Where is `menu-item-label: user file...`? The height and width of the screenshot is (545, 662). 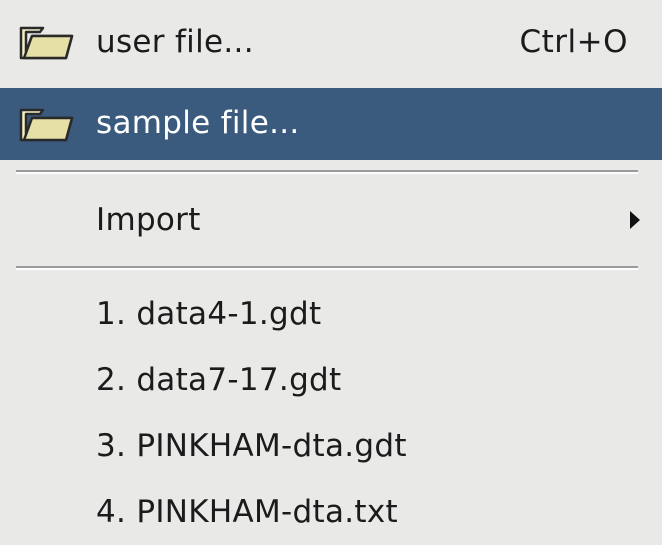 menu-item-label: user file... is located at coordinates (175, 42).